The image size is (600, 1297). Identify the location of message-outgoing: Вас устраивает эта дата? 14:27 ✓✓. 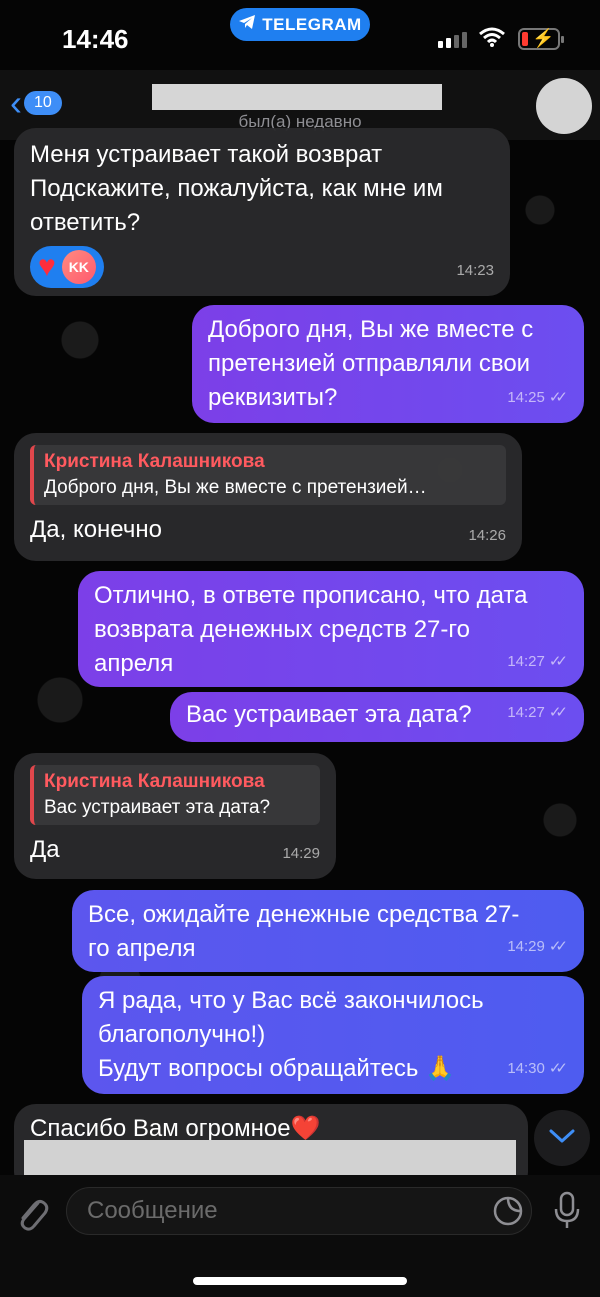
(377, 717).